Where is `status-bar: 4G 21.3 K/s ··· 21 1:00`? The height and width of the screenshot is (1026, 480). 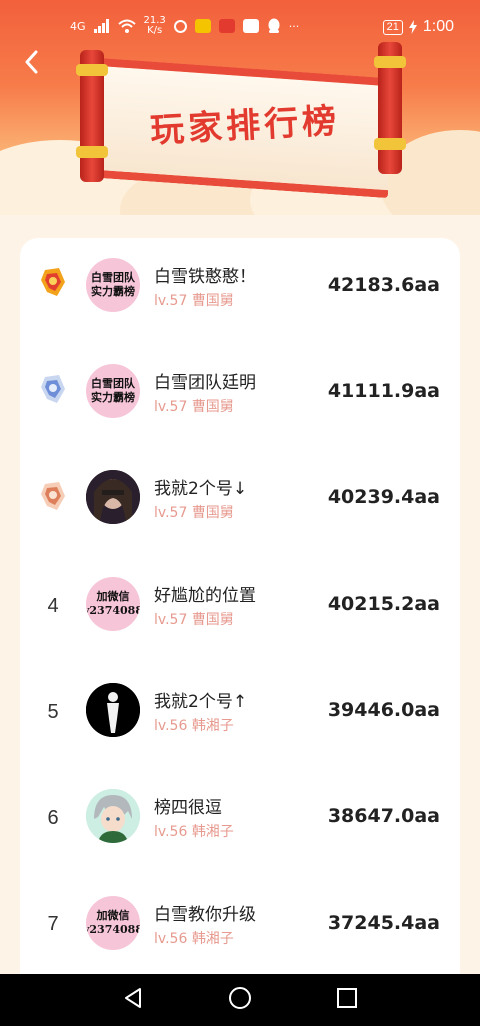 status-bar: 4G 21.3 K/s ··· 21 1:00 is located at coordinates (240, 26).